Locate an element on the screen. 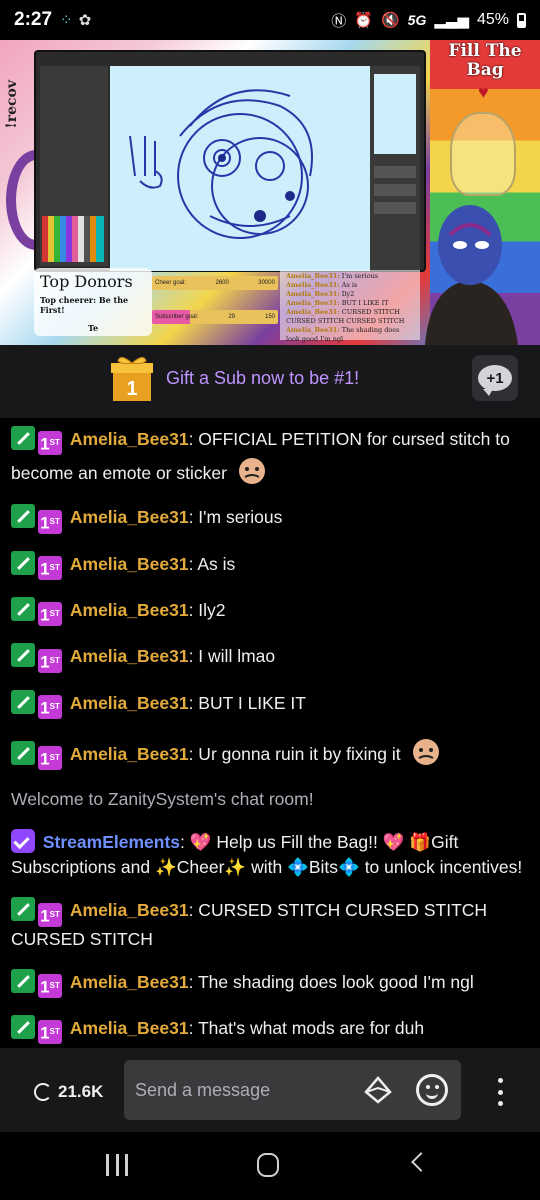 The width and height of the screenshot is (540, 1200). message-box is located at coordinates (292, 1090).